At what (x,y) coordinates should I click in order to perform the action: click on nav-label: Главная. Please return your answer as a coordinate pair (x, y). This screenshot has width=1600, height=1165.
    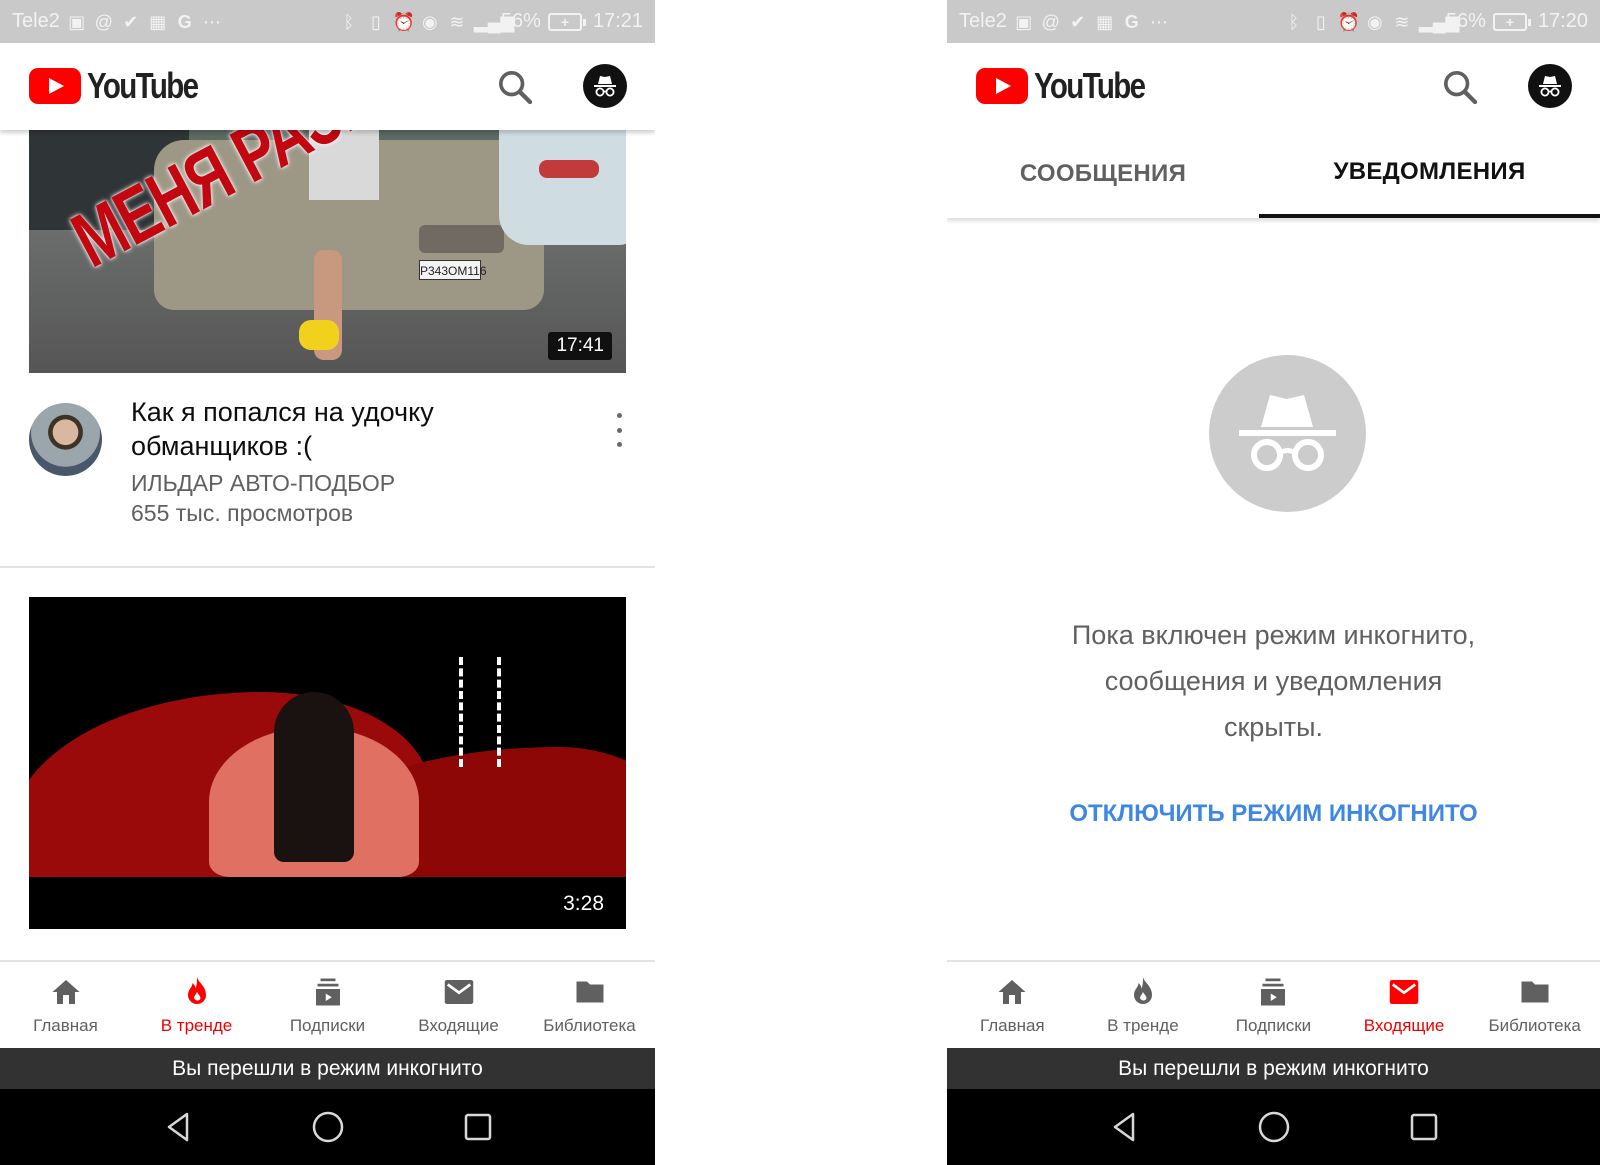
    Looking at the image, I should click on (1012, 1025).